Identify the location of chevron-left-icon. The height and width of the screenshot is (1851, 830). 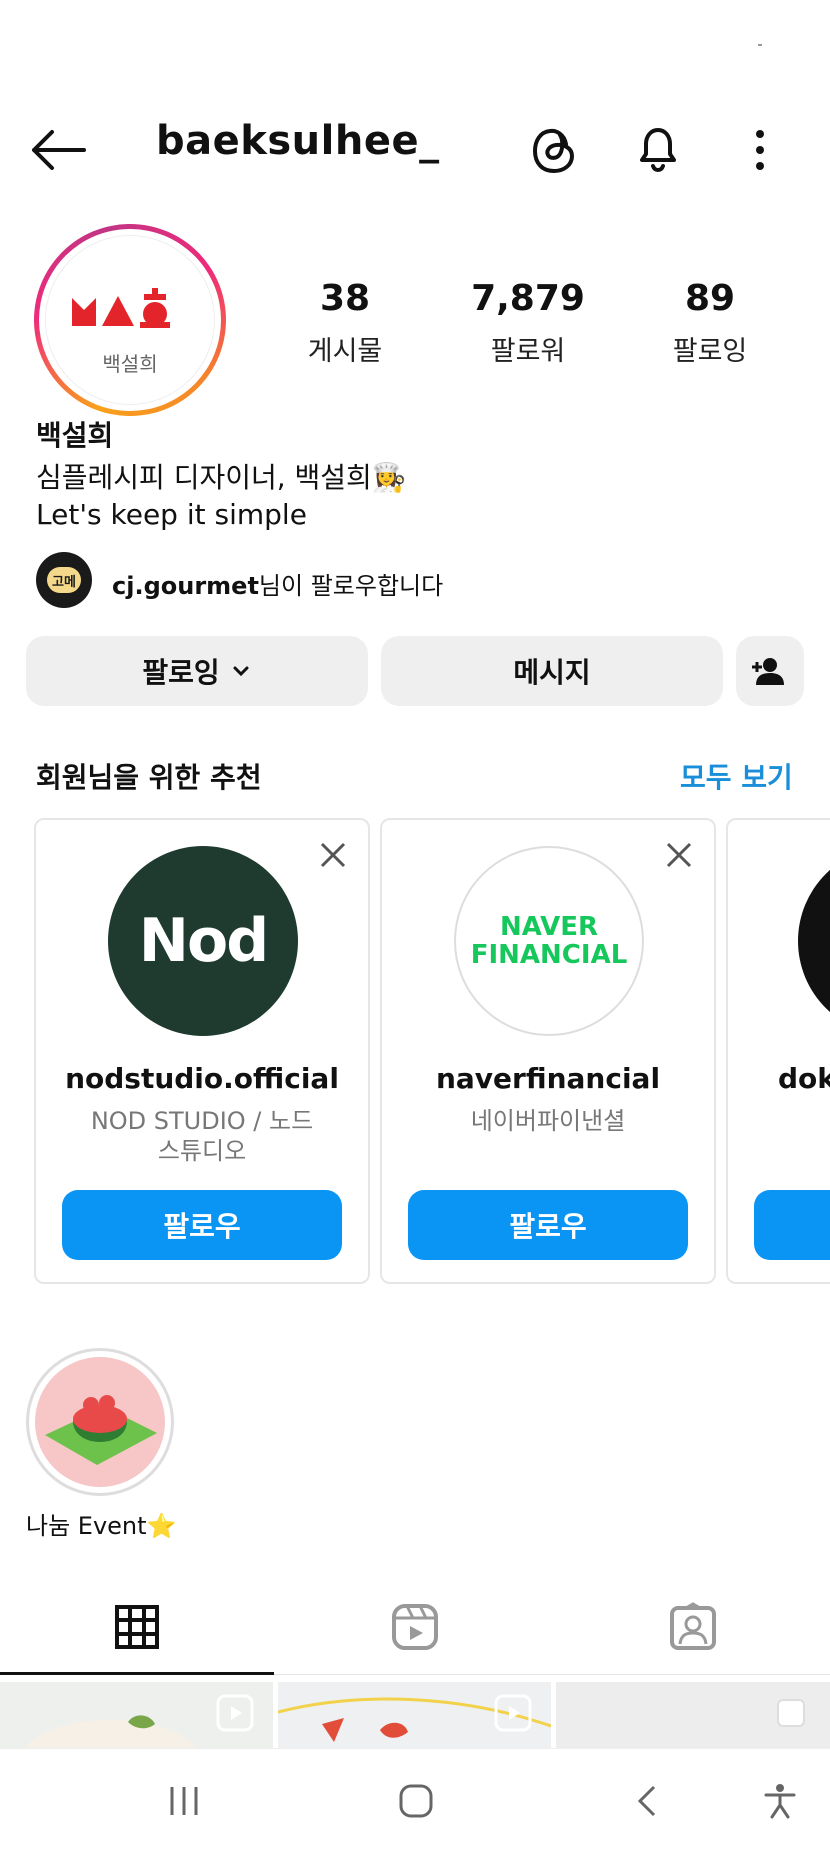
(646, 1801).